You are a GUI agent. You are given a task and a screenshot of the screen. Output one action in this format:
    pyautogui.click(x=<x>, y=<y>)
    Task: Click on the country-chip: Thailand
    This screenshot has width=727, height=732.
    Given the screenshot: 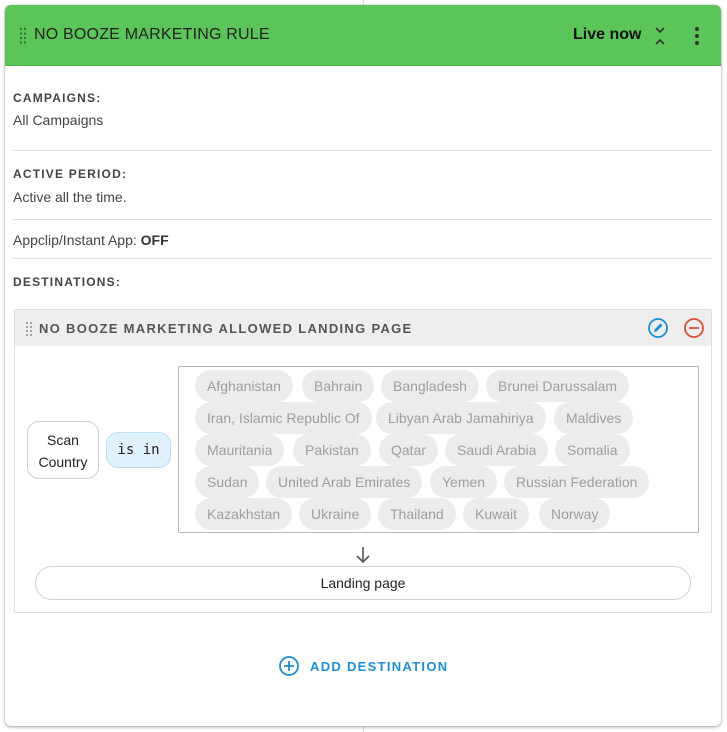 What is the action you would take?
    pyautogui.click(x=417, y=514)
    